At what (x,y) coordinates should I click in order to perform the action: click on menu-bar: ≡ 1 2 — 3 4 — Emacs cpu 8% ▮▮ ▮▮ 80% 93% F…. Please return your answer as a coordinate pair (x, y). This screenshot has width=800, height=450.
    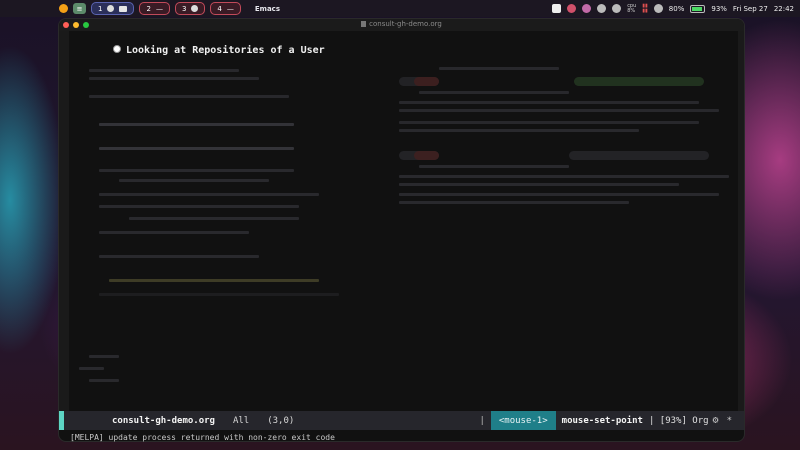
    Looking at the image, I should click on (400, 8).